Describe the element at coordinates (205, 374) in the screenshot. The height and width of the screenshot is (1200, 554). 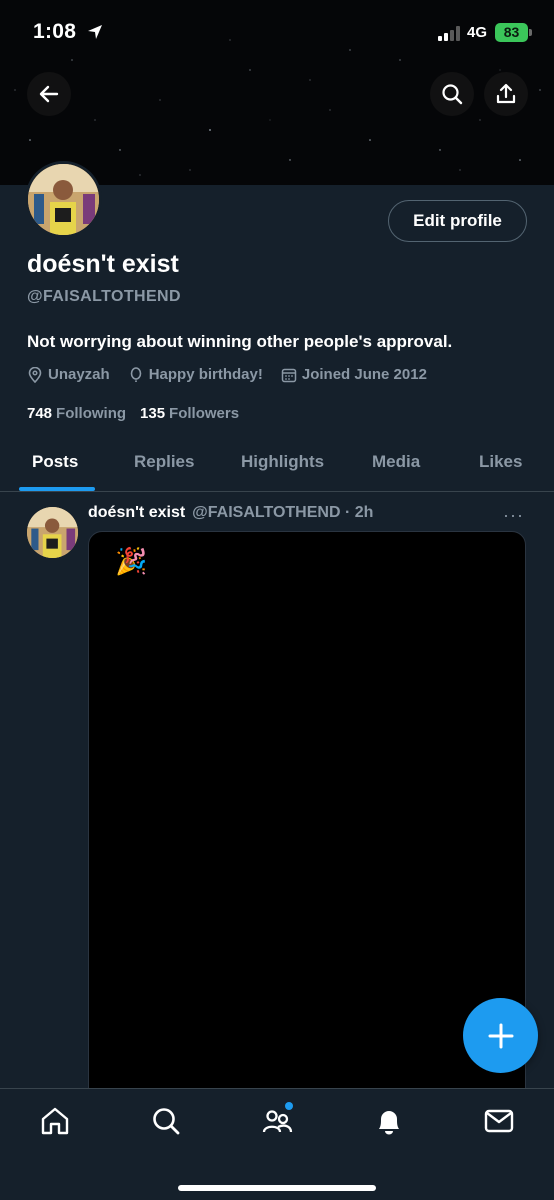
I see `birthday-text: Happy birthday!` at that location.